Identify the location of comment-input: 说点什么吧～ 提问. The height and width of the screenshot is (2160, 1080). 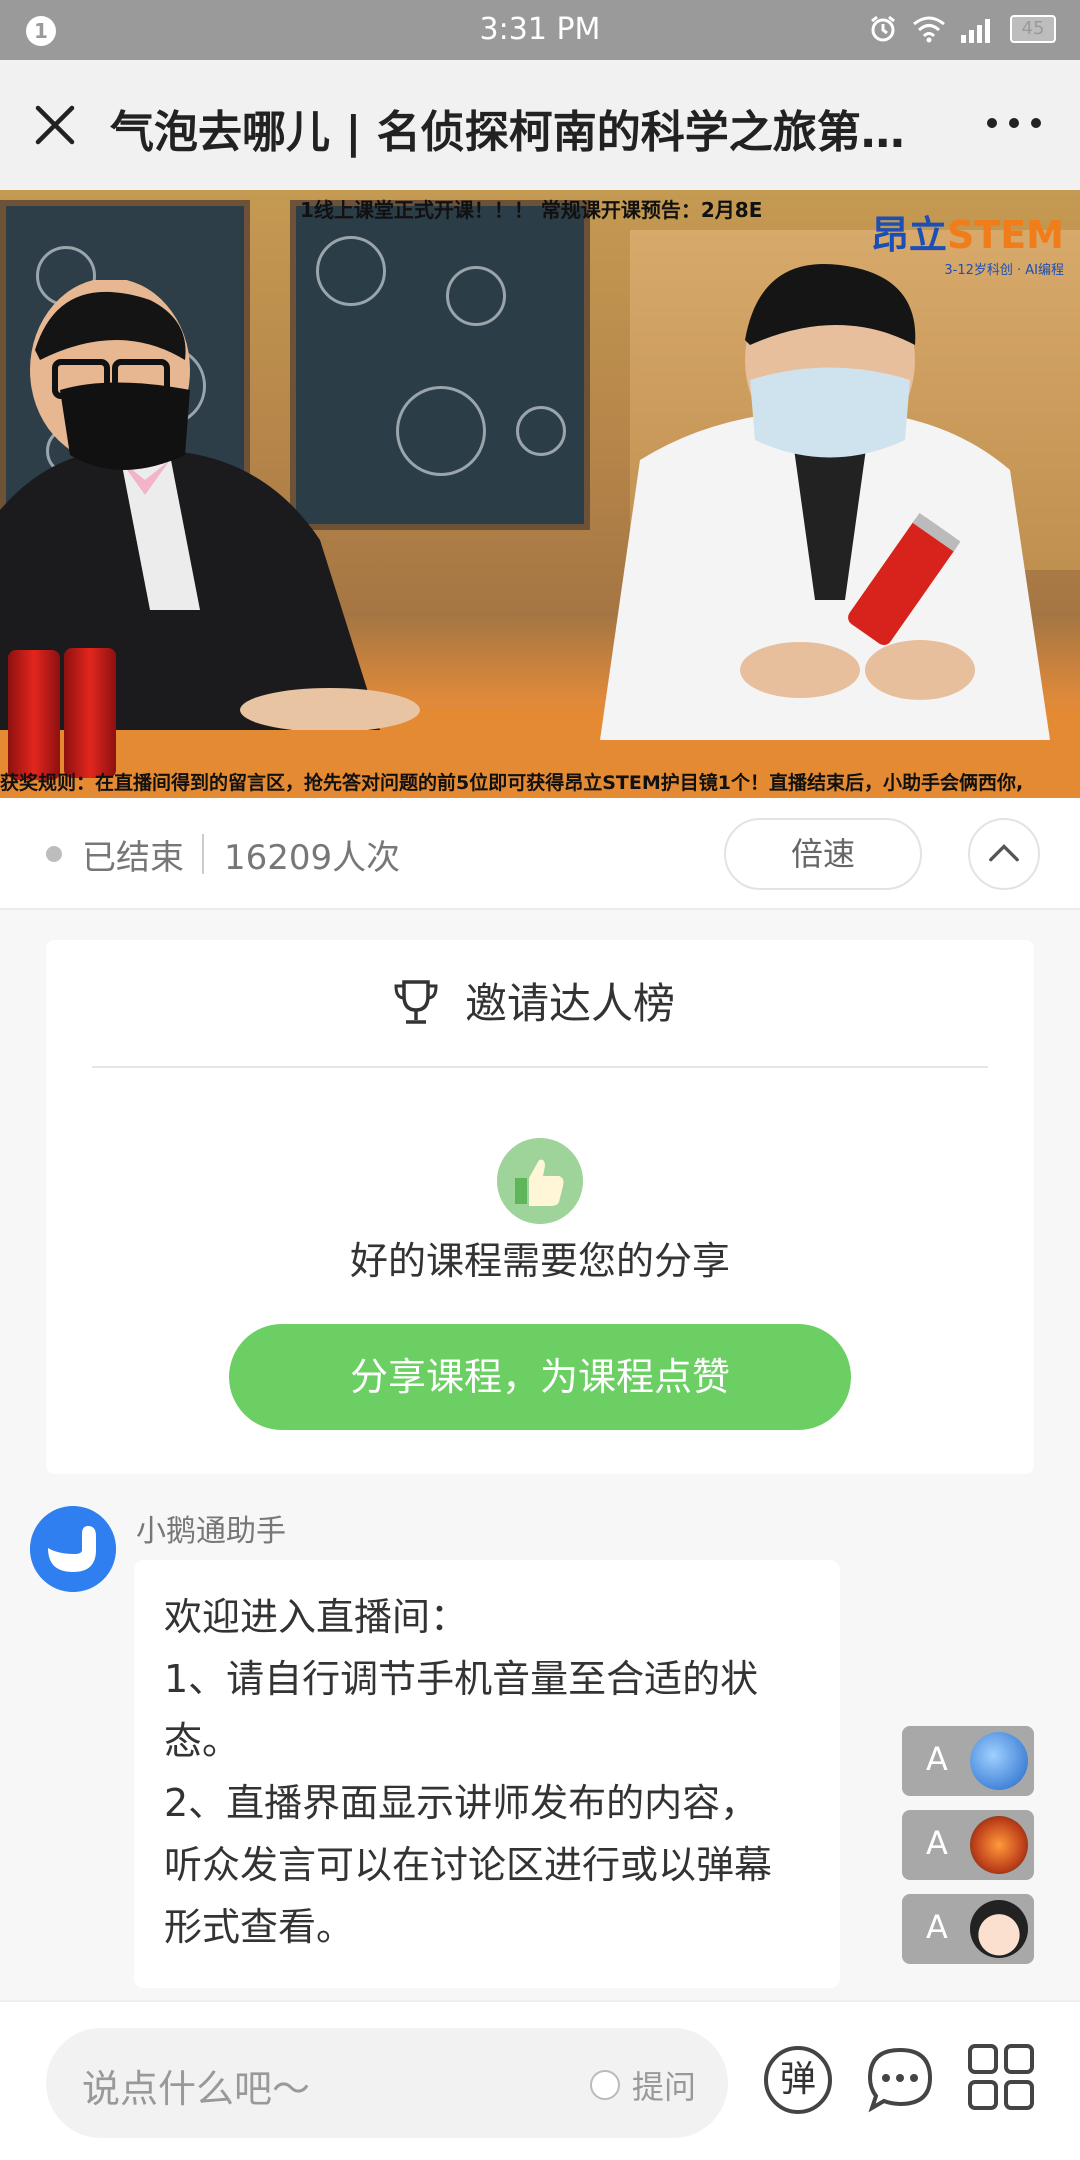
(387, 2083).